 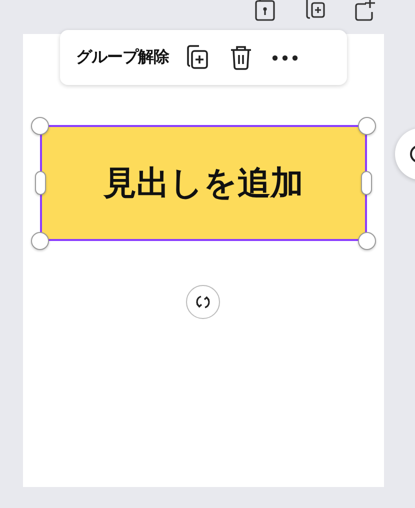 I want to click on trash-icon, so click(x=241, y=57).